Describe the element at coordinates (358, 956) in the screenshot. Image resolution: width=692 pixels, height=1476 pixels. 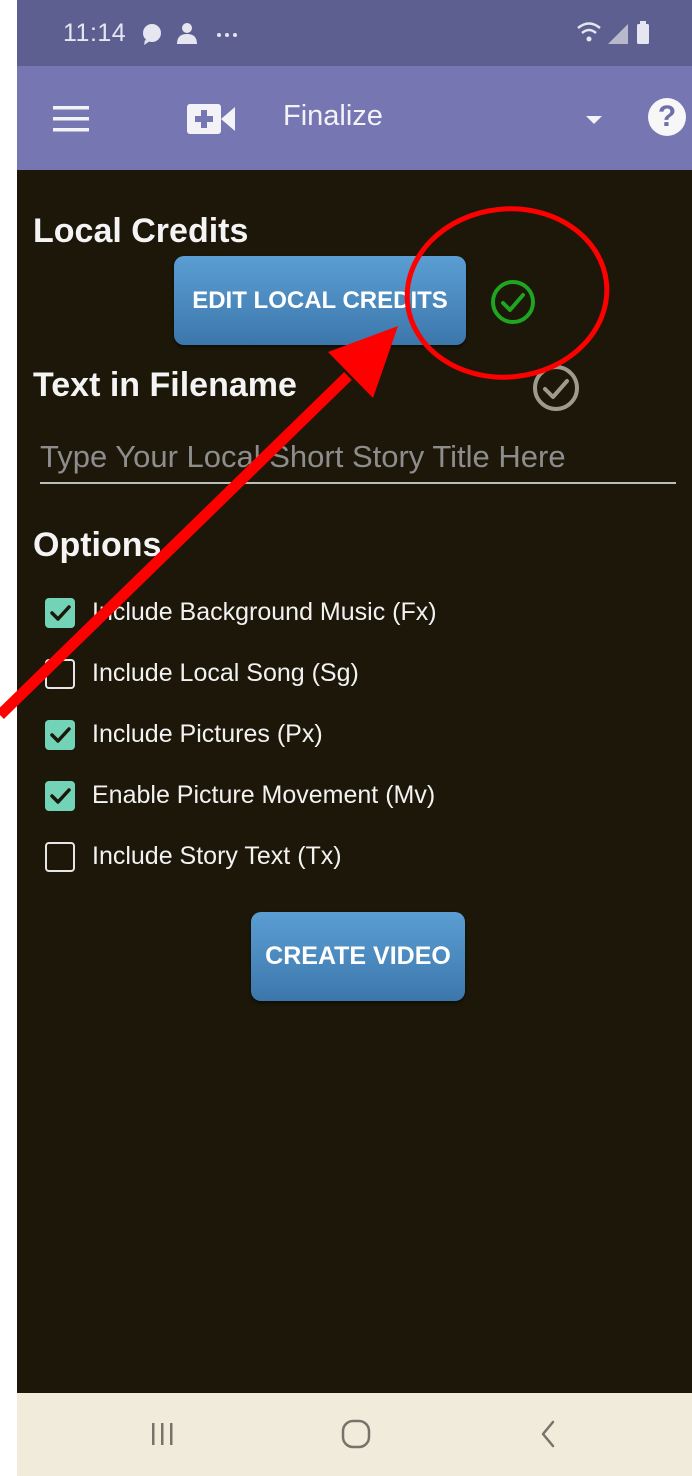
I see `create-video-button: CREATE VIDEO` at that location.